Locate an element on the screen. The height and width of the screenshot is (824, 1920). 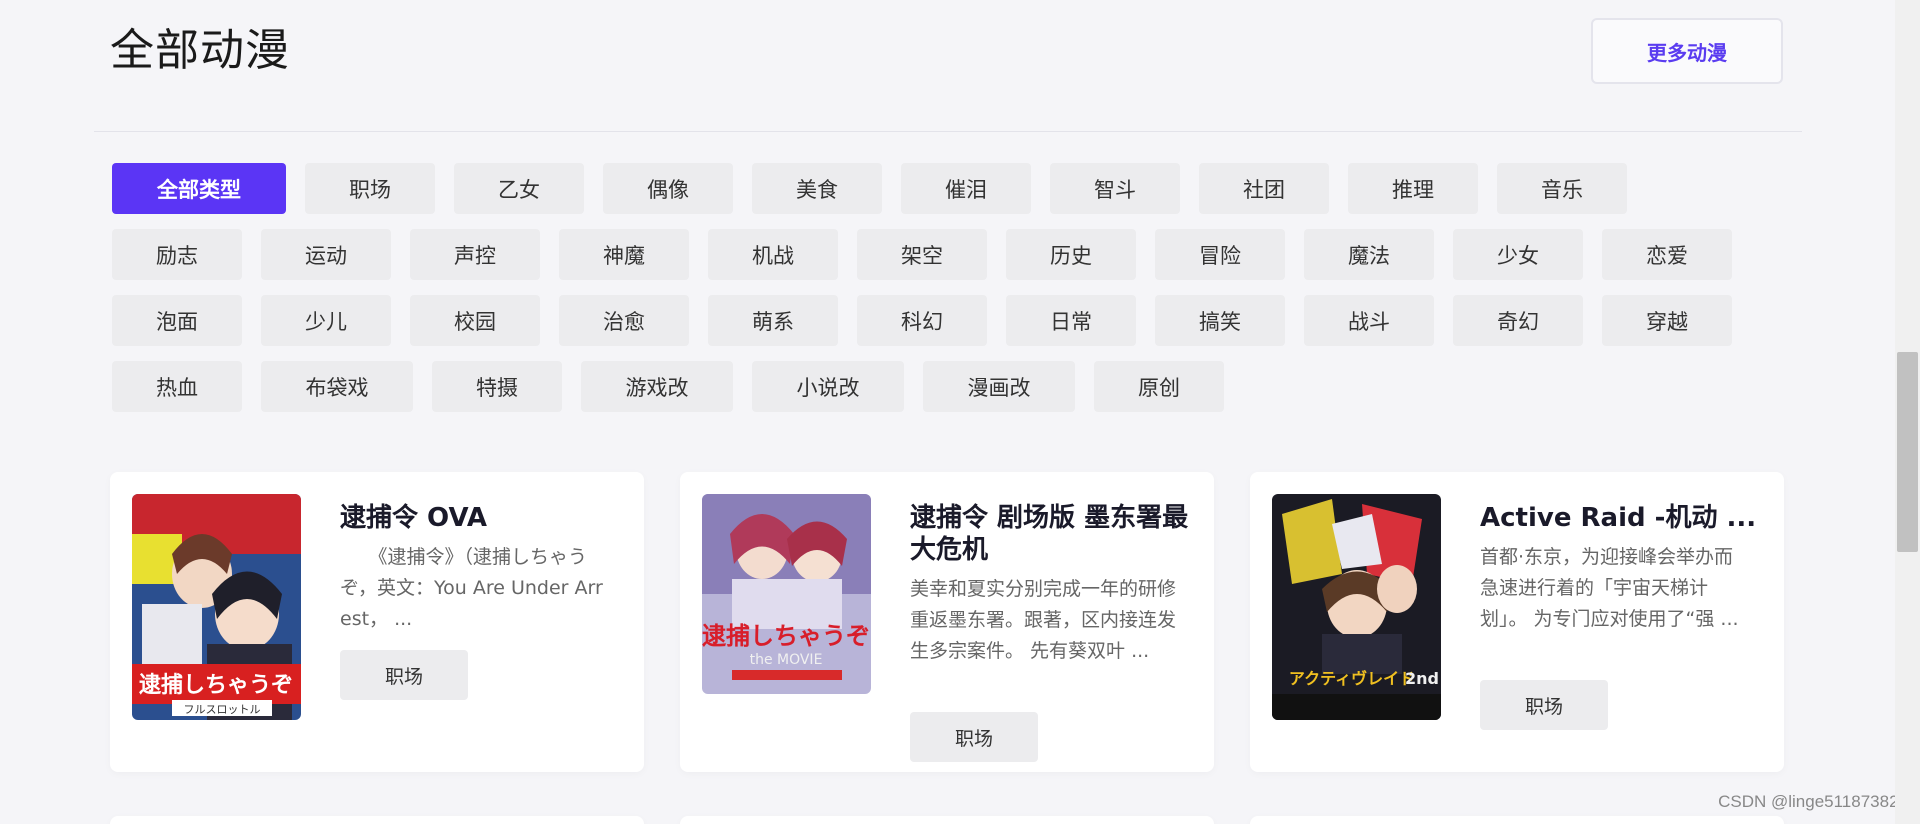
genre-tag: 音乐 is located at coordinates (1562, 188).